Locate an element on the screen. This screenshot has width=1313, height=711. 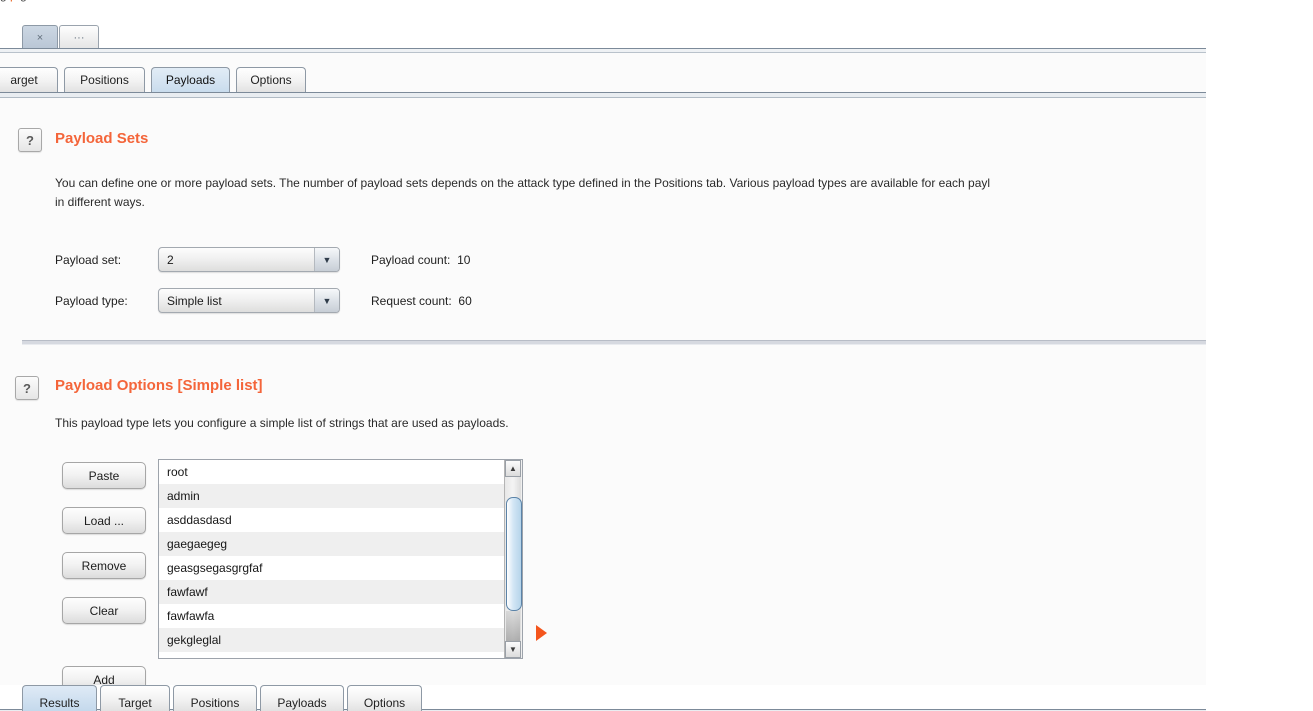
tab-positions-label: Positions is located at coordinates (104, 80).